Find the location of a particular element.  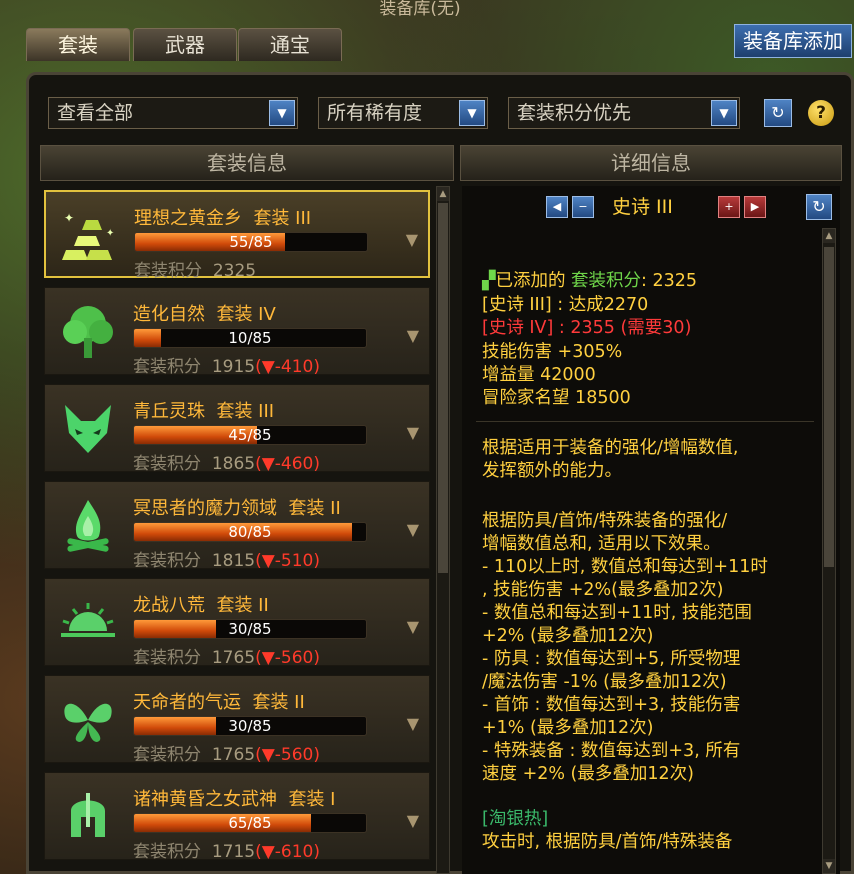

sort-value: 套装积分优先 is located at coordinates (574, 113).